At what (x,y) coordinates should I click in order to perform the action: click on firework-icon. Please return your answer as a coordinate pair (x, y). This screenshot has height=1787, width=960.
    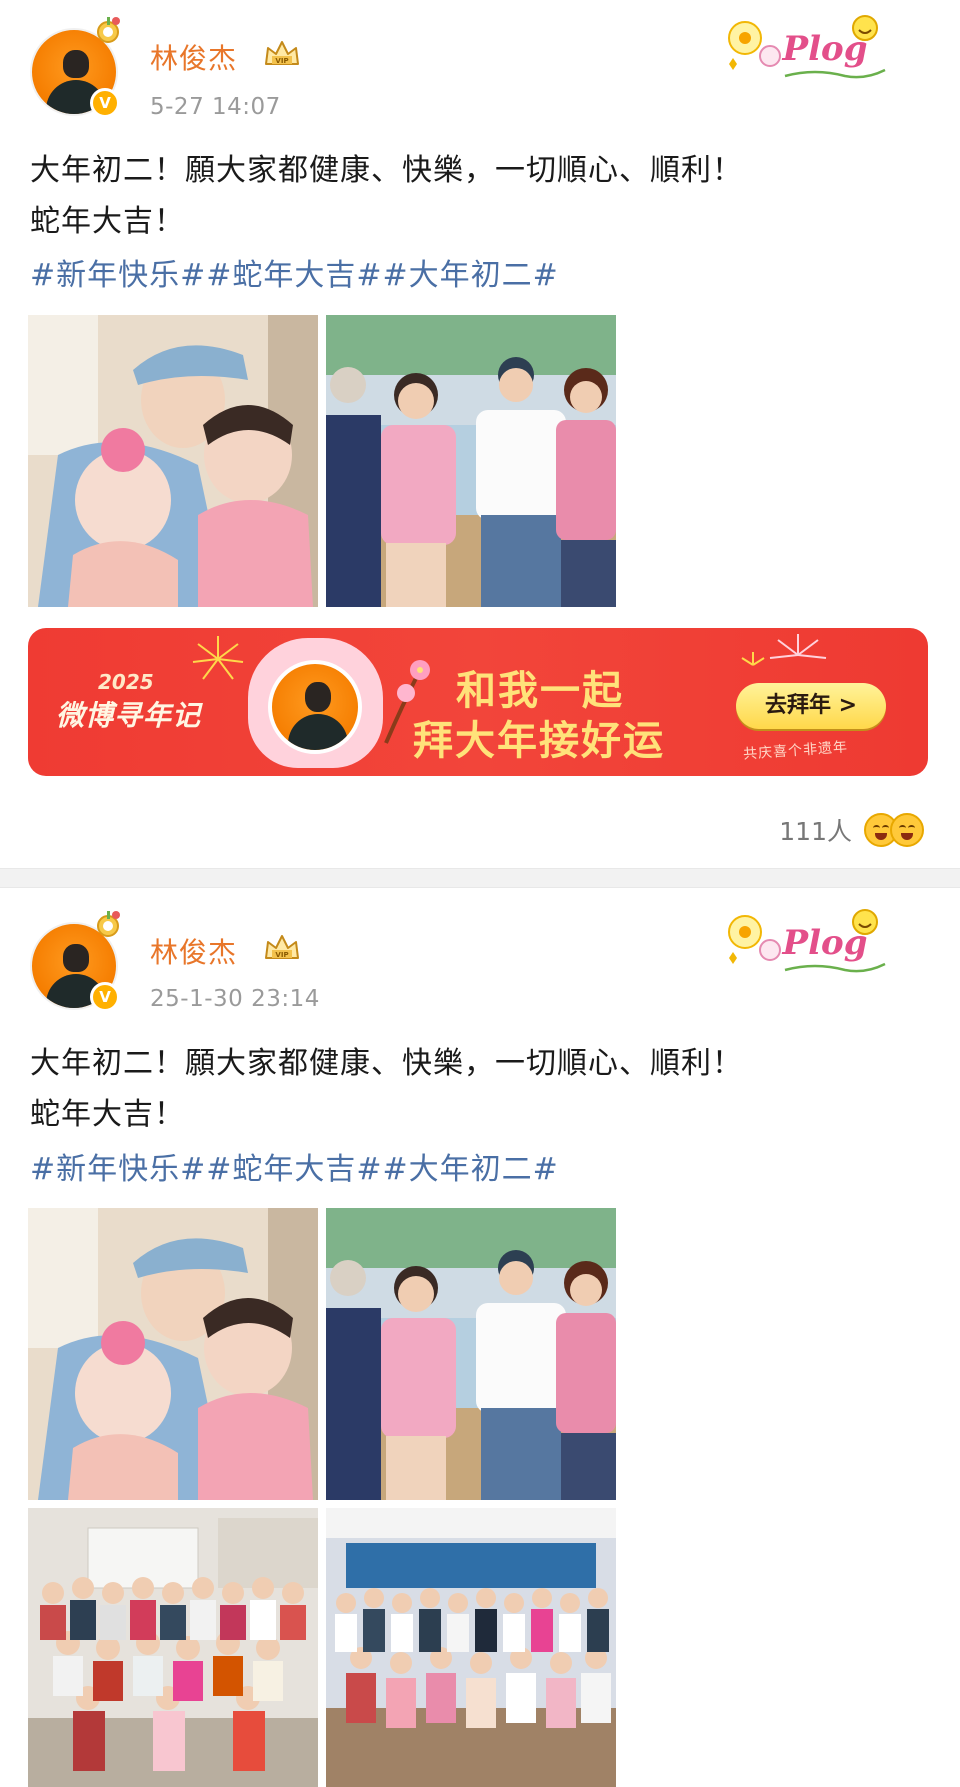
    Looking at the image, I should click on (218, 658).